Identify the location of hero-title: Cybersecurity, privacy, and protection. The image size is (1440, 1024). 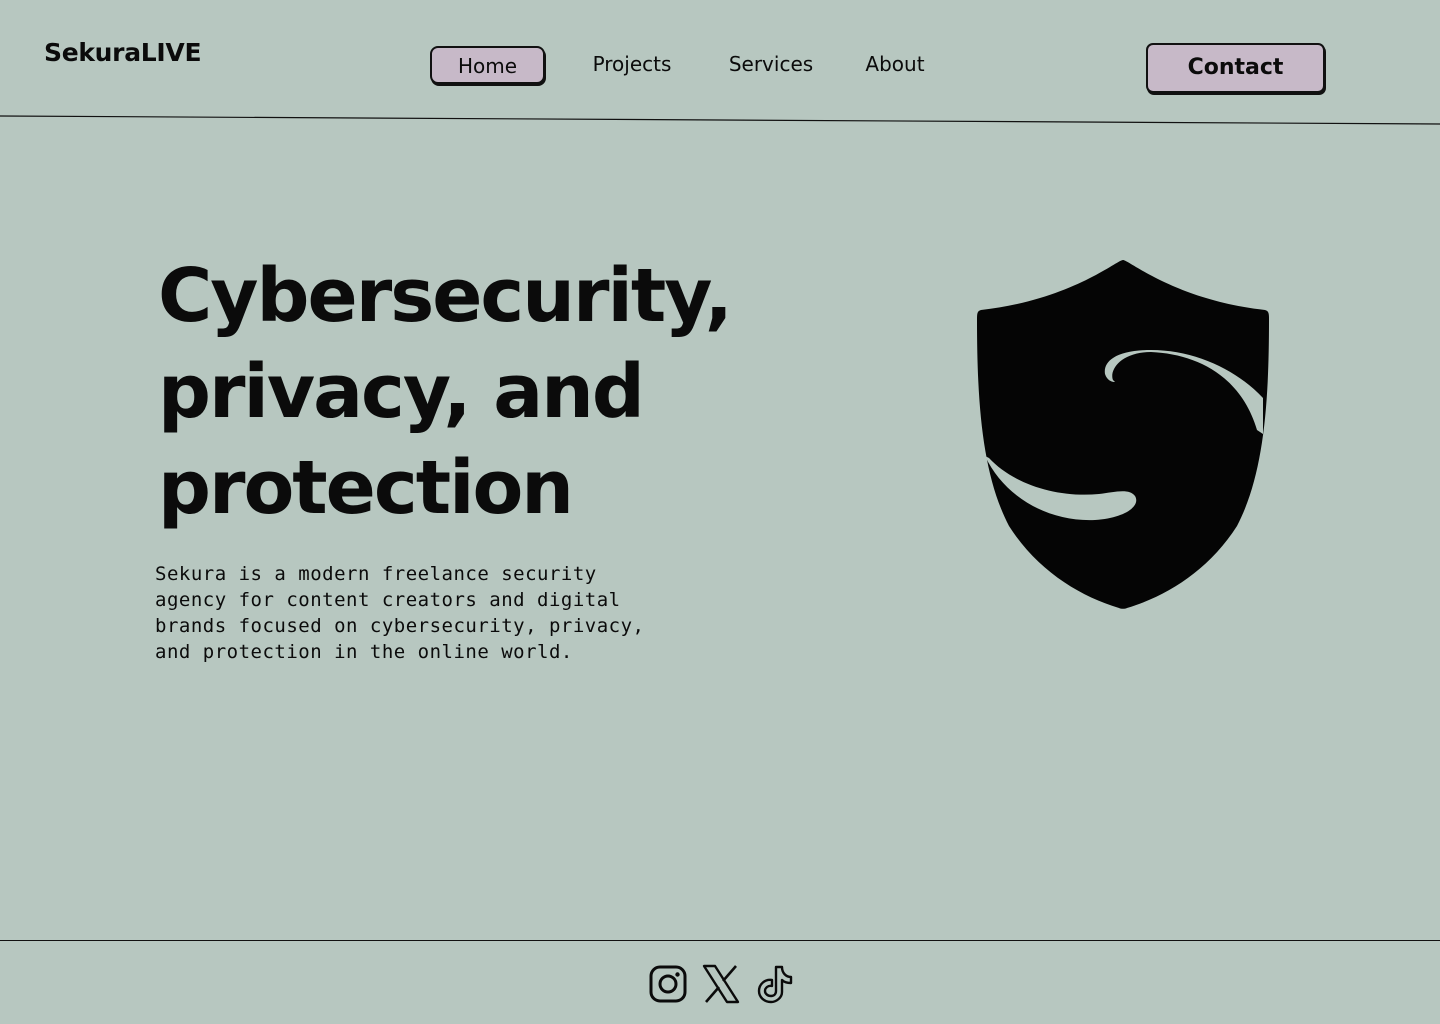
(468, 392).